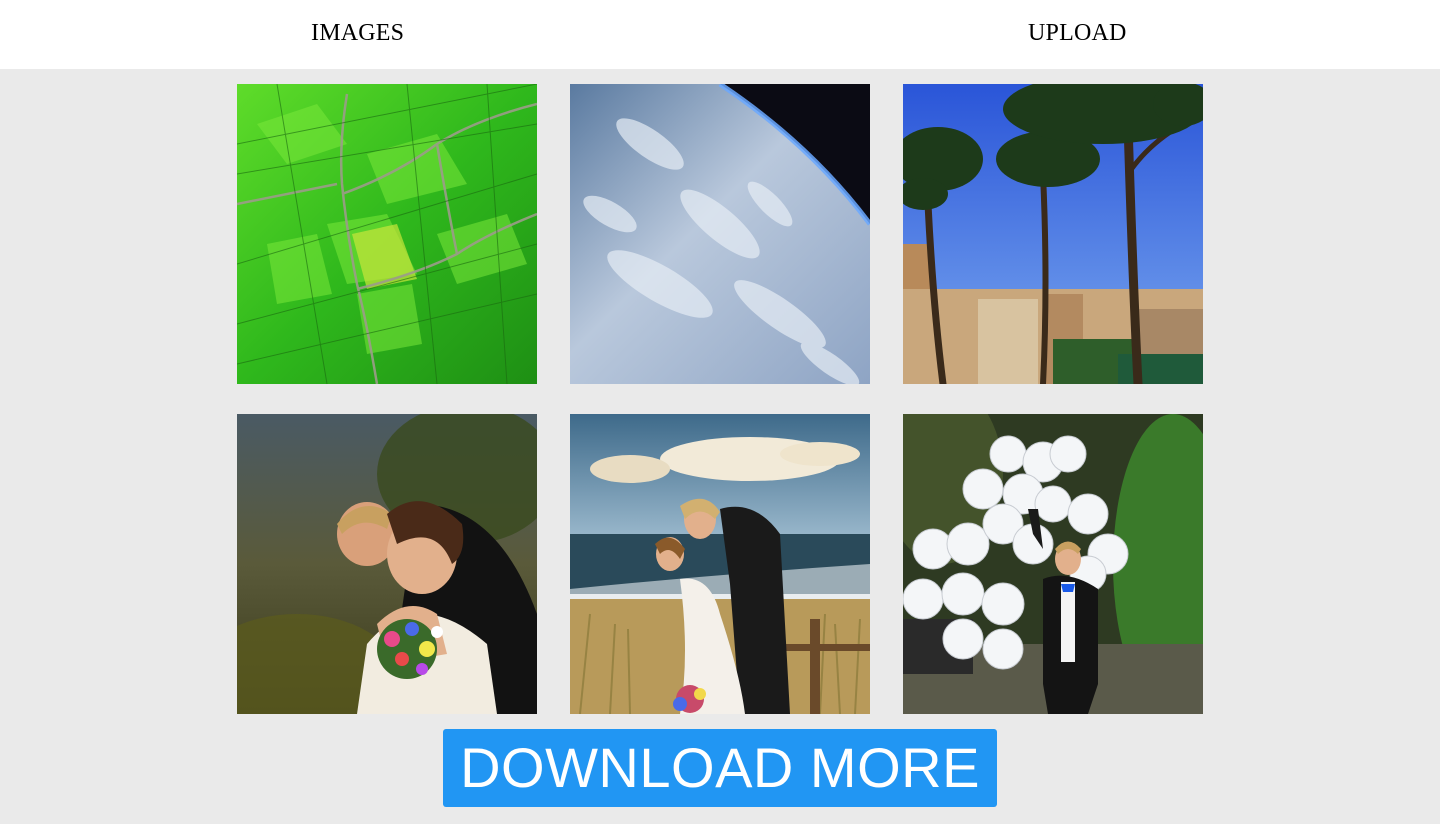 Image resolution: width=1440 pixels, height=824 pixels. I want to click on top-navigation-bar: IMAGES UPLOAD, so click(720, 34).